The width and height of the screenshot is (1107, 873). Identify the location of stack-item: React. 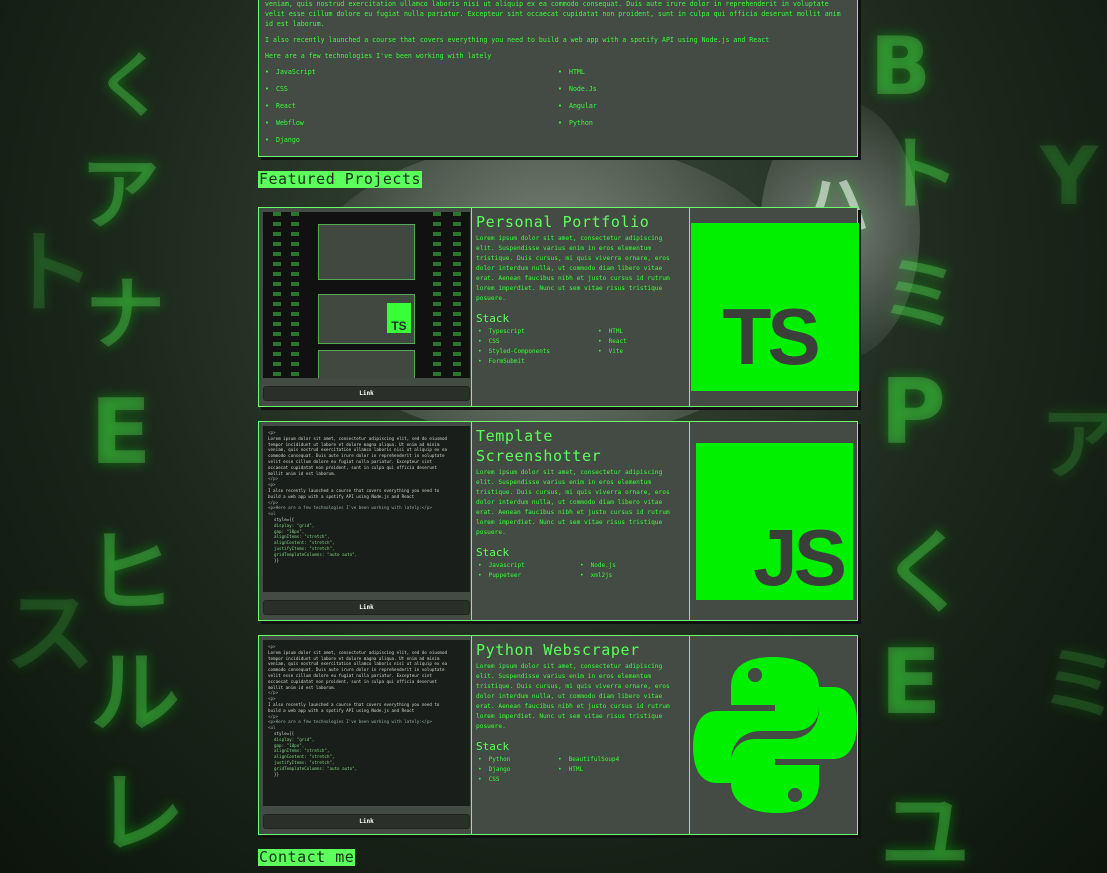
(640, 342).